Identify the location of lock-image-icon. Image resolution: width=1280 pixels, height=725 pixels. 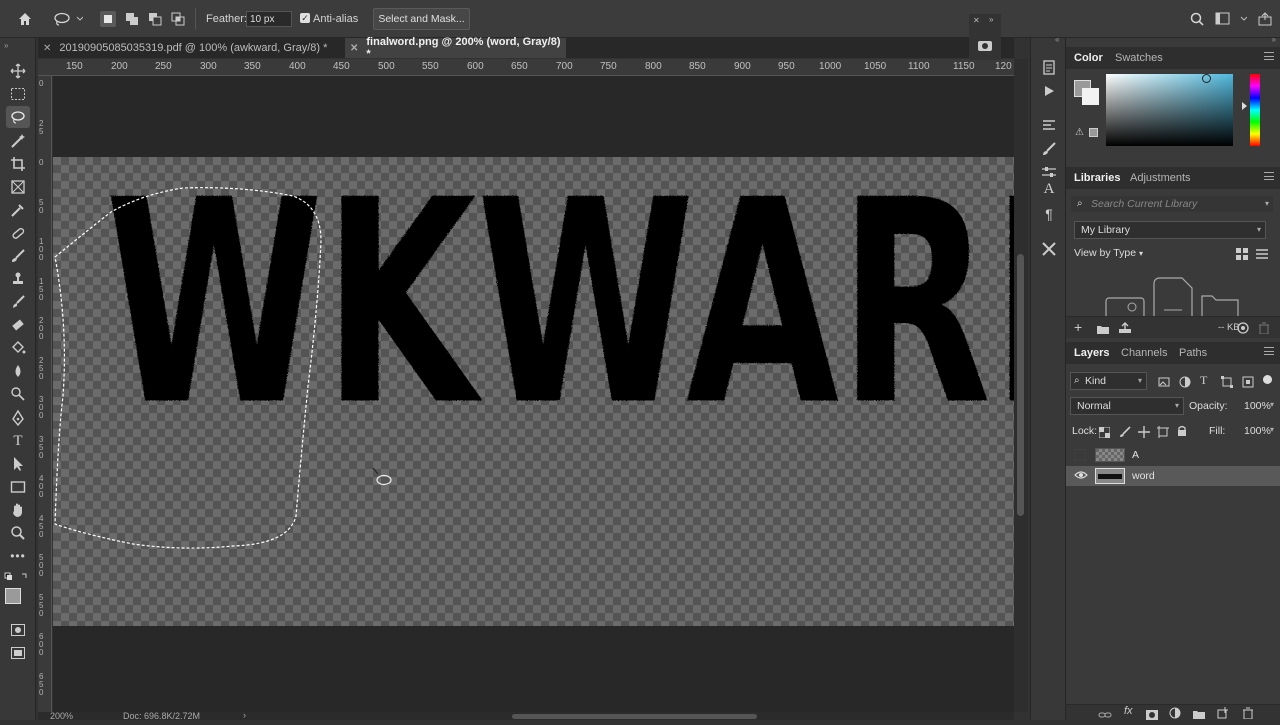
(1125, 434).